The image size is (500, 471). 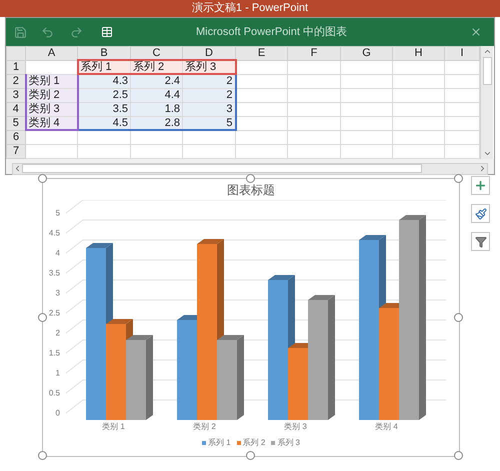 I want to click on scroll-up-icon, so click(x=487, y=51).